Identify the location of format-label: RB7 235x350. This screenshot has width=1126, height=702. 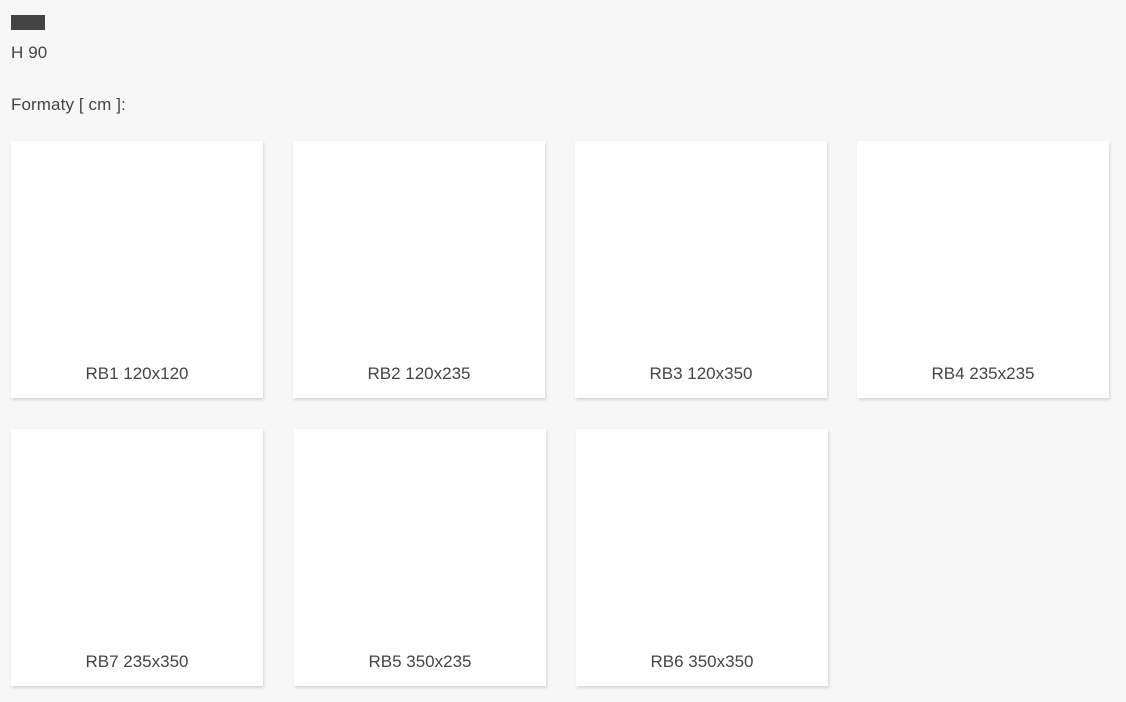
(137, 661).